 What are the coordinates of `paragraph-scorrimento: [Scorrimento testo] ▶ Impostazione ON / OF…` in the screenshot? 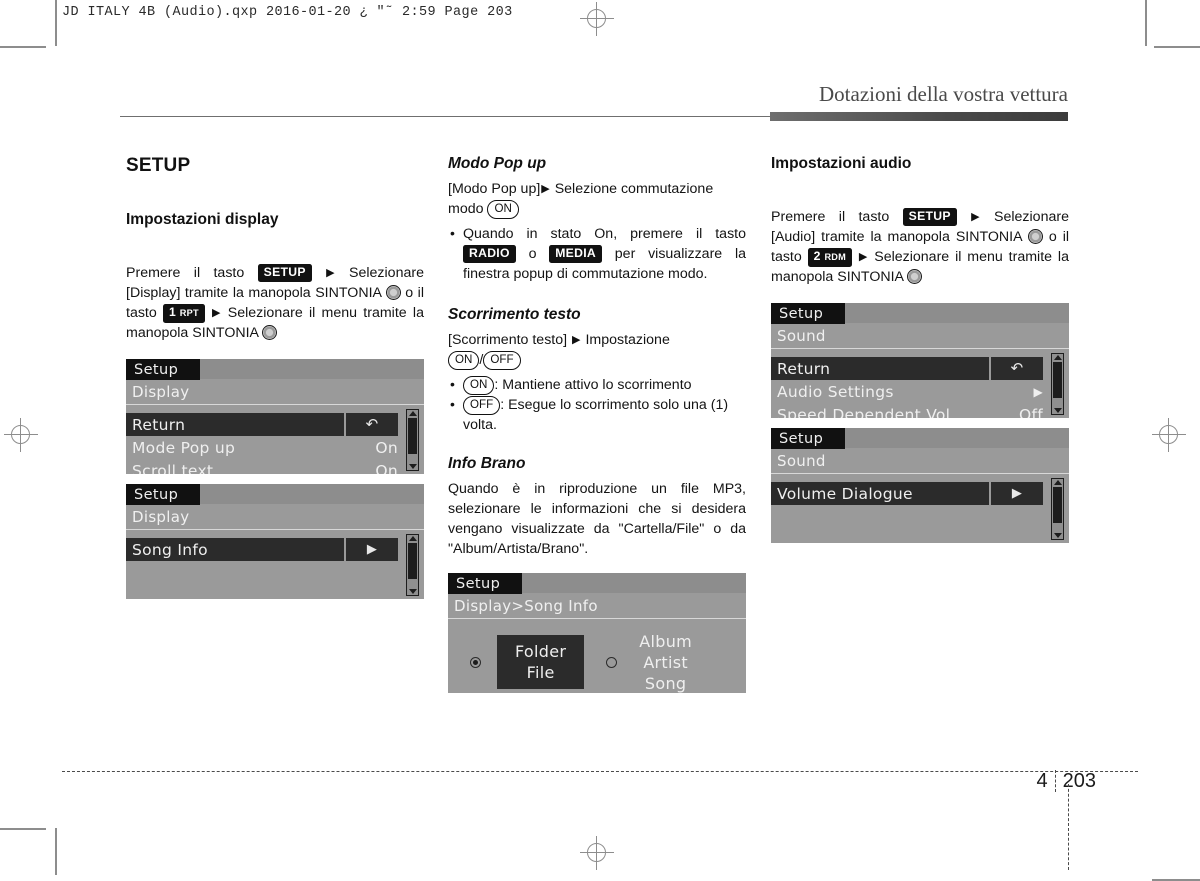 It's located at (597, 350).